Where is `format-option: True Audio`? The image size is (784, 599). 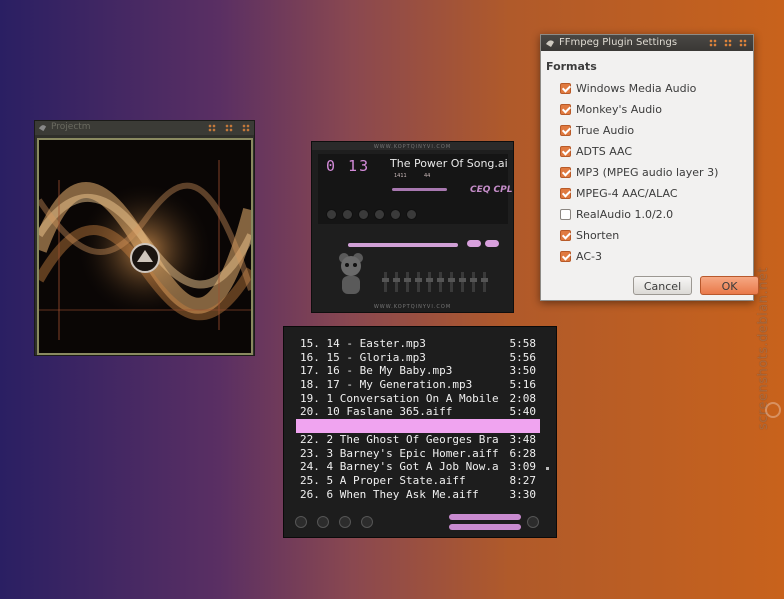 format-option: True Audio is located at coordinates (639, 130).